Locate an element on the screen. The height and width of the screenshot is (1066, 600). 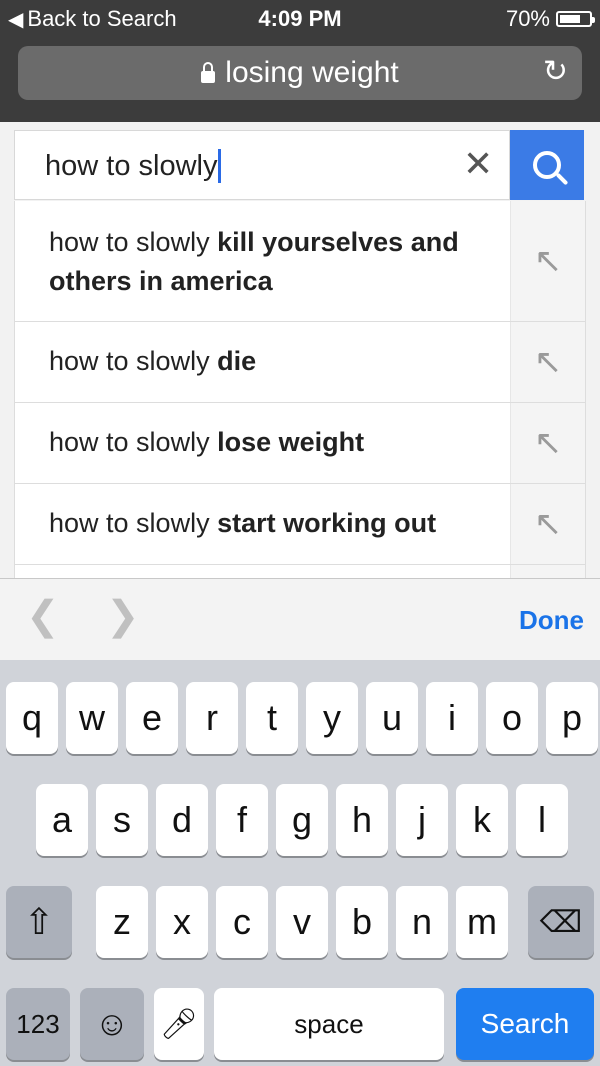
key-y: y is located at coordinates (332, 718).